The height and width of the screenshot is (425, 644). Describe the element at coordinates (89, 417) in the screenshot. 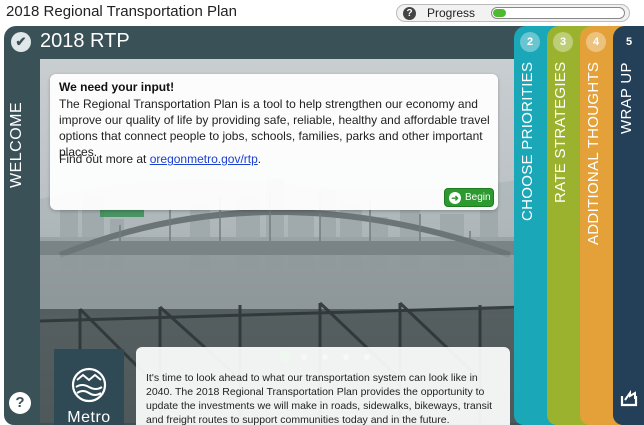

I see `metro-logo-text: Metro` at that location.